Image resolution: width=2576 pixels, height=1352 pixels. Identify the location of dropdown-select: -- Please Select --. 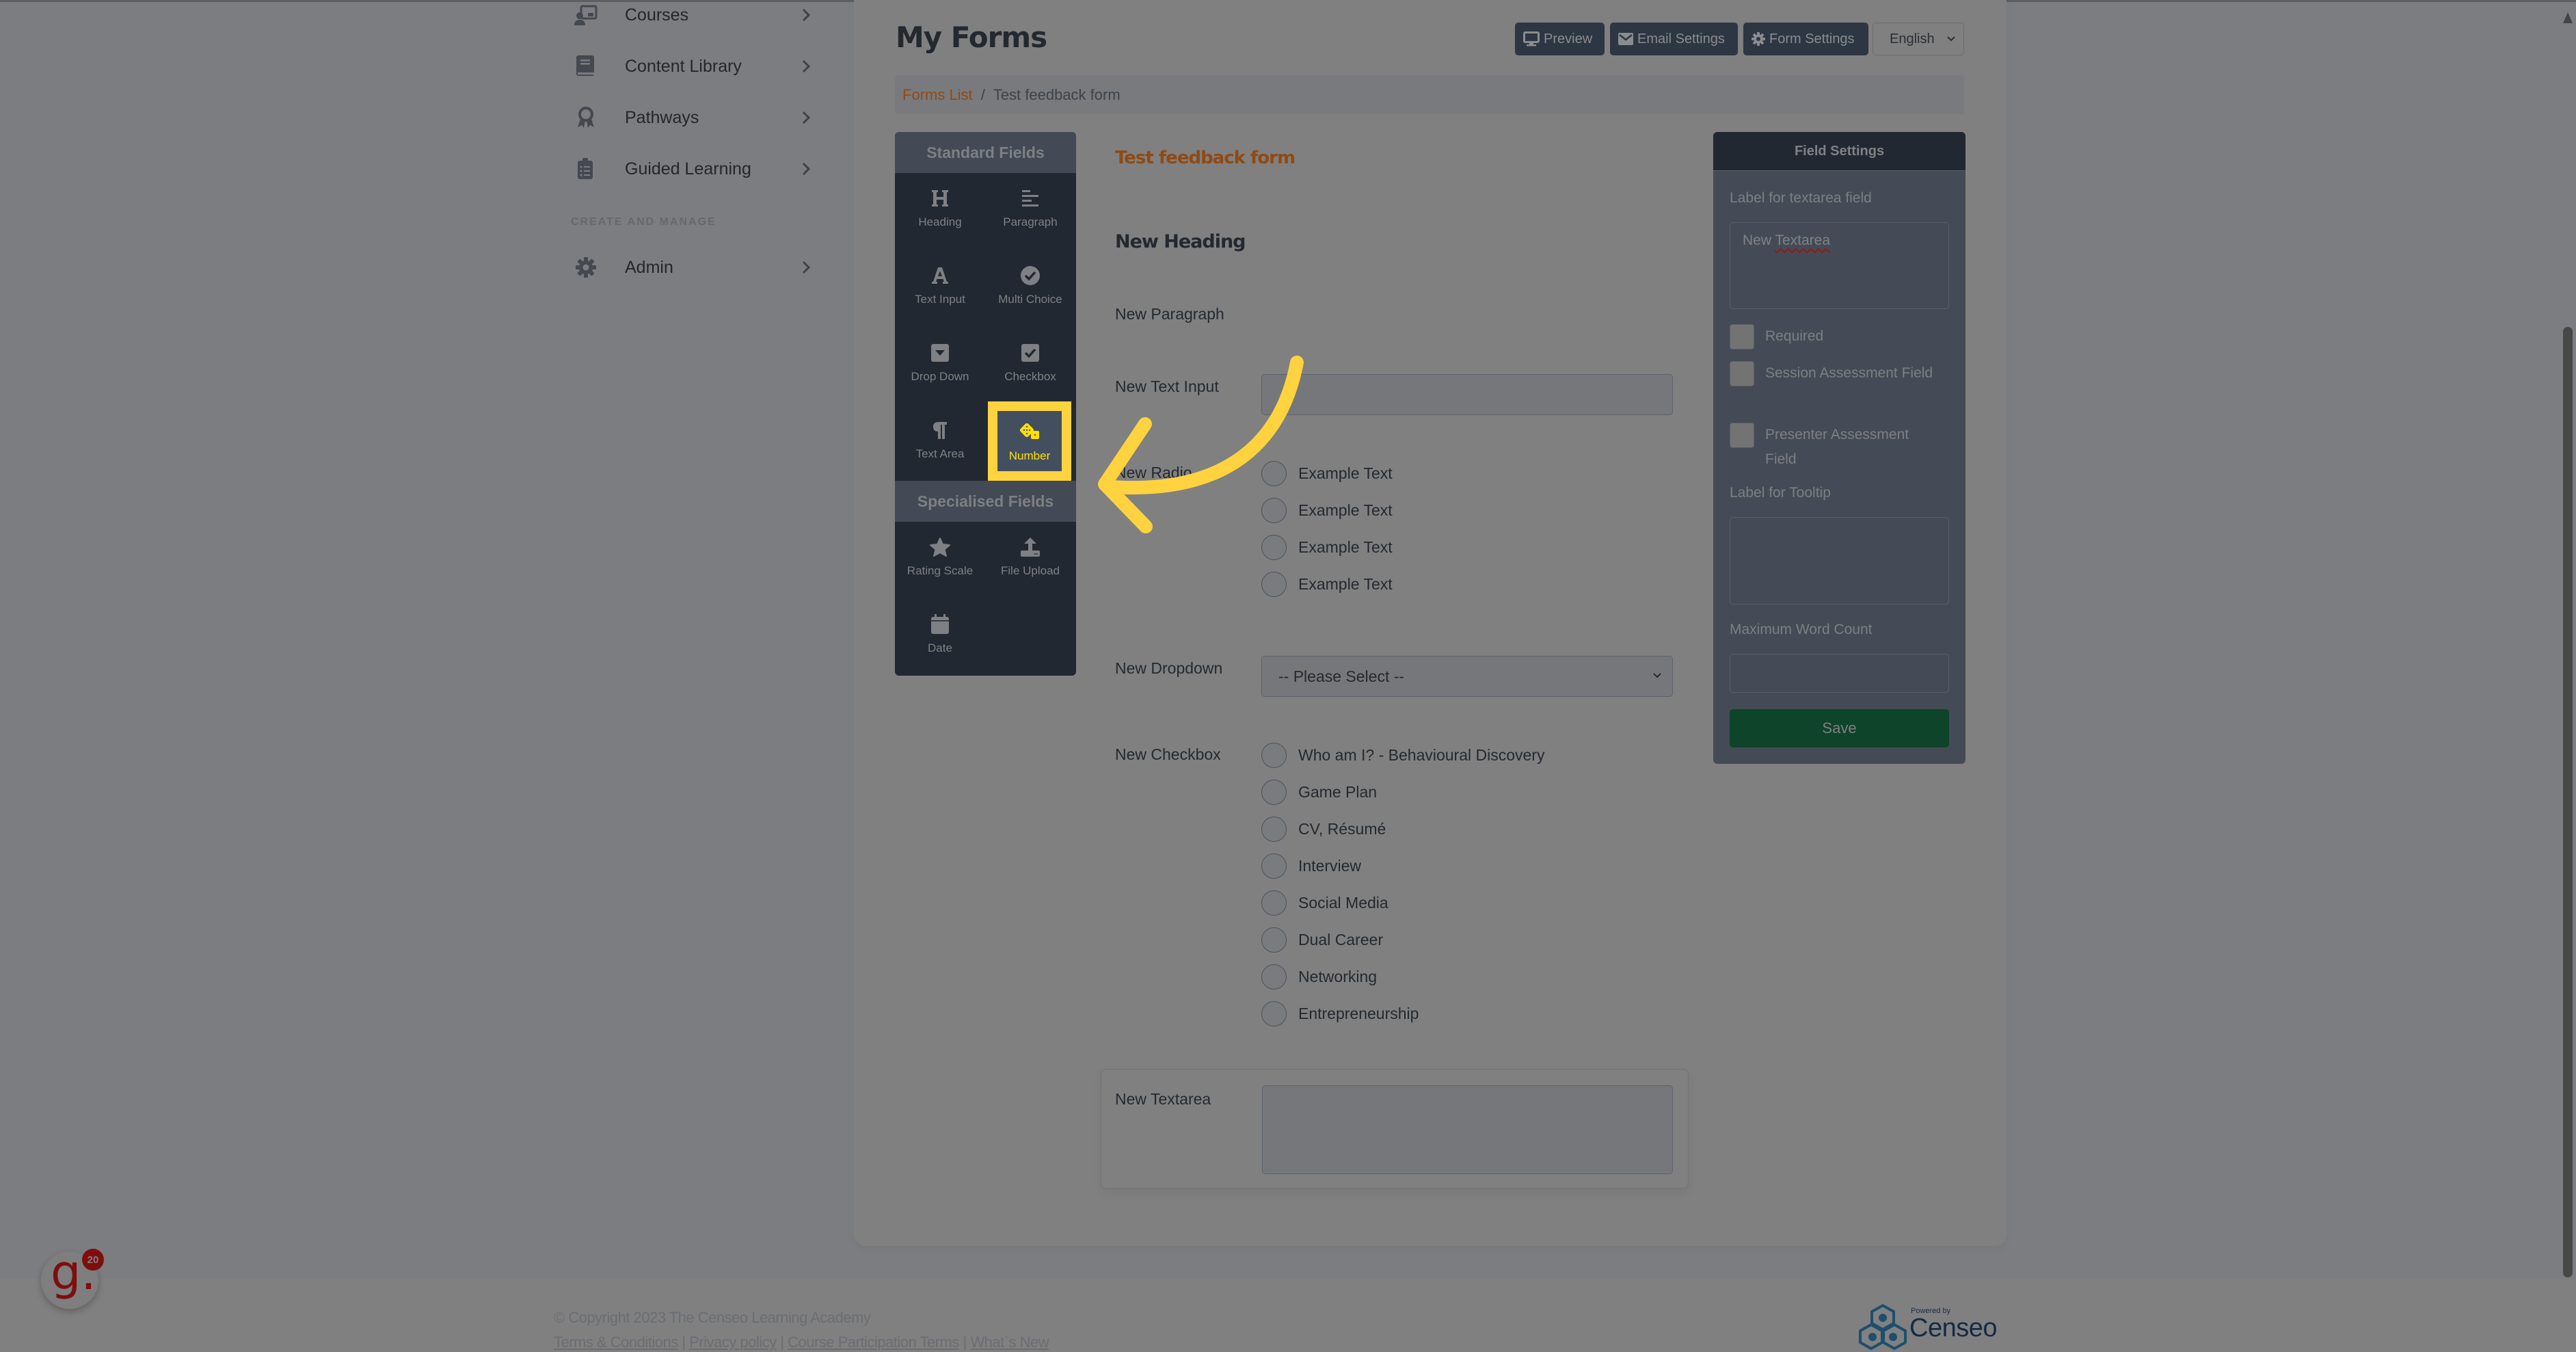
(1467, 676).